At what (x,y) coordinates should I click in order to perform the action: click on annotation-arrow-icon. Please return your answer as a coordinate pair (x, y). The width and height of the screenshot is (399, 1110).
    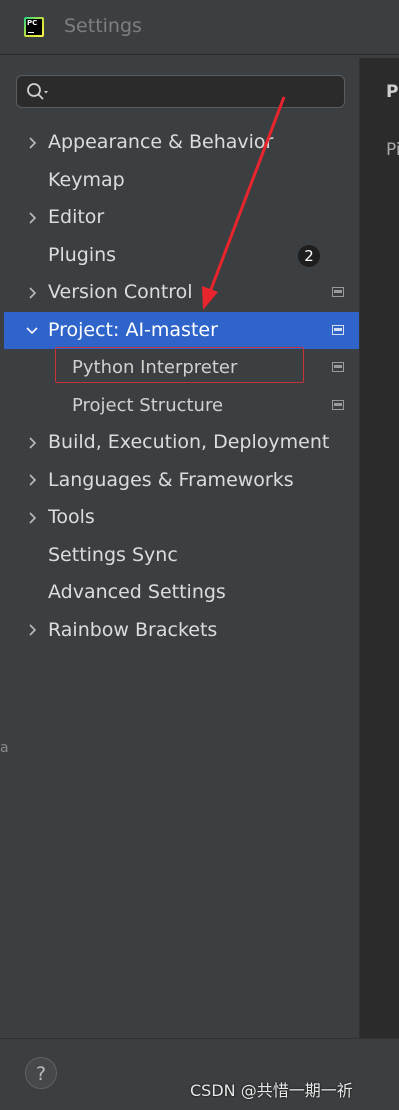
    Looking at the image, I should click on (244, 203).